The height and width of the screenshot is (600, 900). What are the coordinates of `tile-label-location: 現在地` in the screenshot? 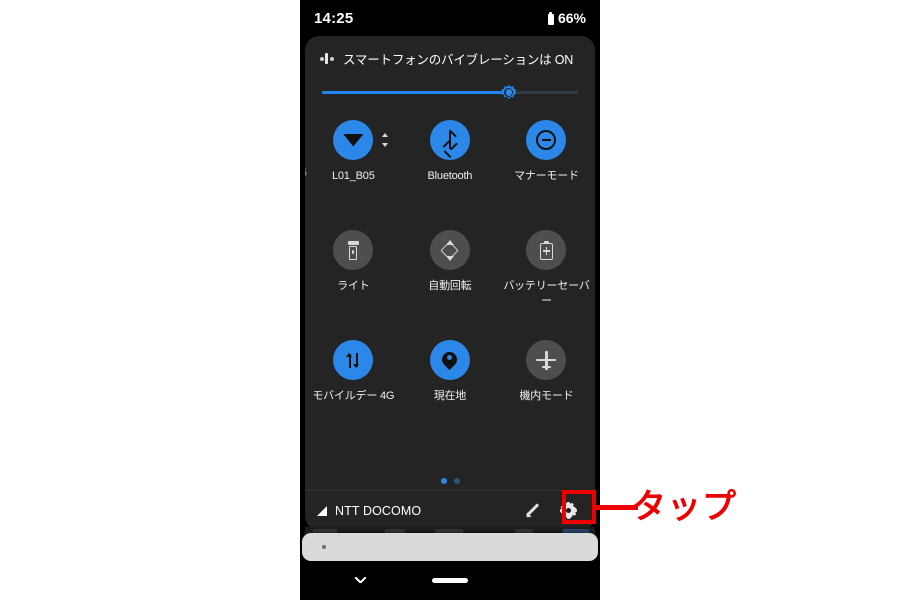 It's located at (450, 396).